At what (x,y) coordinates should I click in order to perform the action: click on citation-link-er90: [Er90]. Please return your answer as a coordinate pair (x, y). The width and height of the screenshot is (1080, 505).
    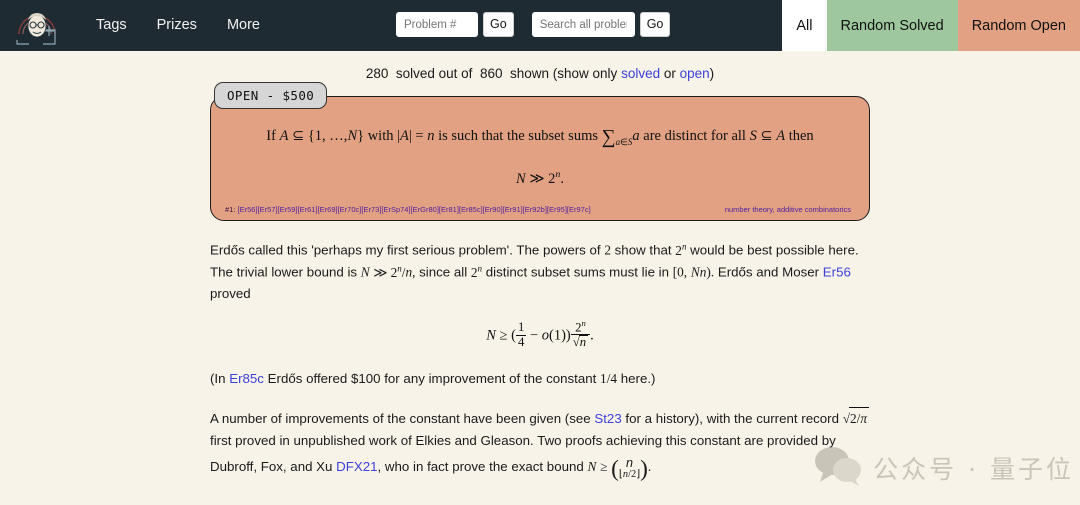
    Looking at the image, I should click on (493, 209).